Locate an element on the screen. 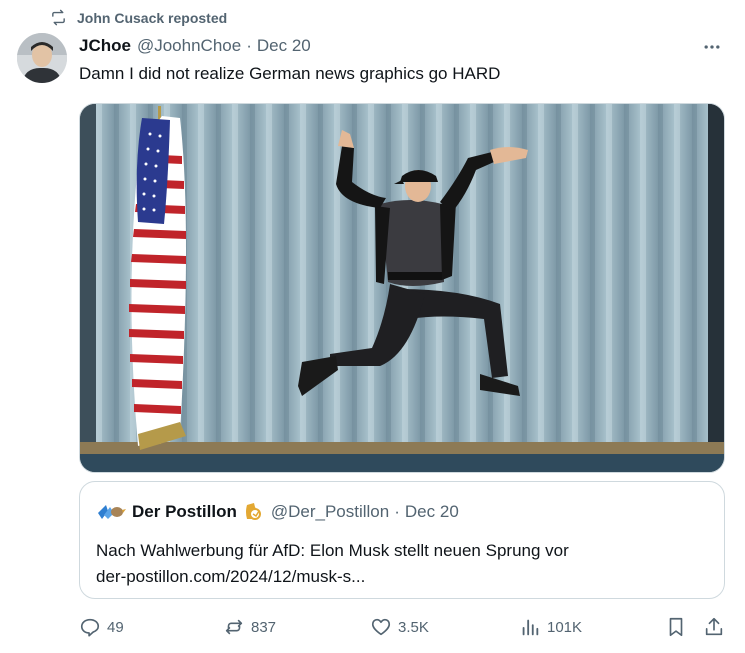  postillon-logo-icon is located at coordinates (111, 512).